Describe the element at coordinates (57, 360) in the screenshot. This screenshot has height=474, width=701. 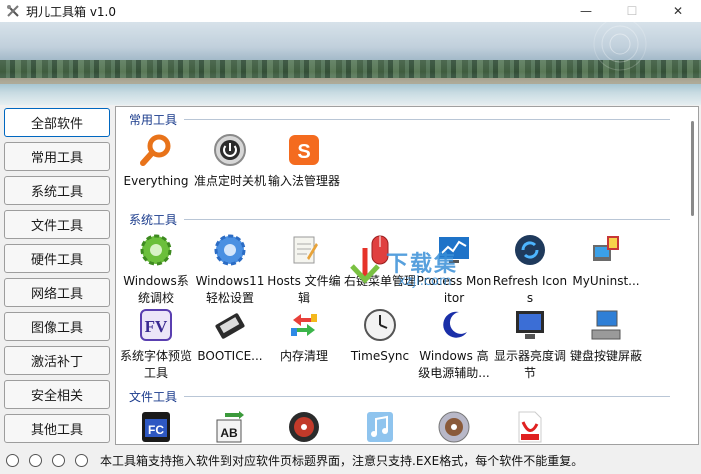
I see `category-button: 激活补丁` at that location.